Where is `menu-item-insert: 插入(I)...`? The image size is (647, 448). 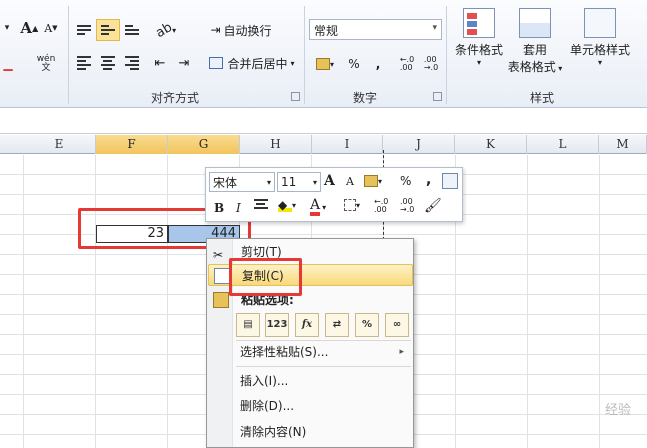
menu-item-insert: 插入(I)... is located at coordinates (309, 381).